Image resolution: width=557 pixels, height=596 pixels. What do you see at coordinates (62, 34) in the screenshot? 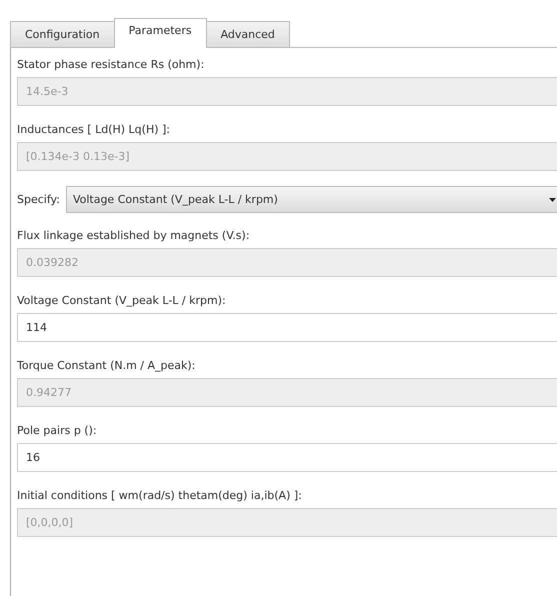
I see `tab: Configuration` at bounding box center [62, 34].